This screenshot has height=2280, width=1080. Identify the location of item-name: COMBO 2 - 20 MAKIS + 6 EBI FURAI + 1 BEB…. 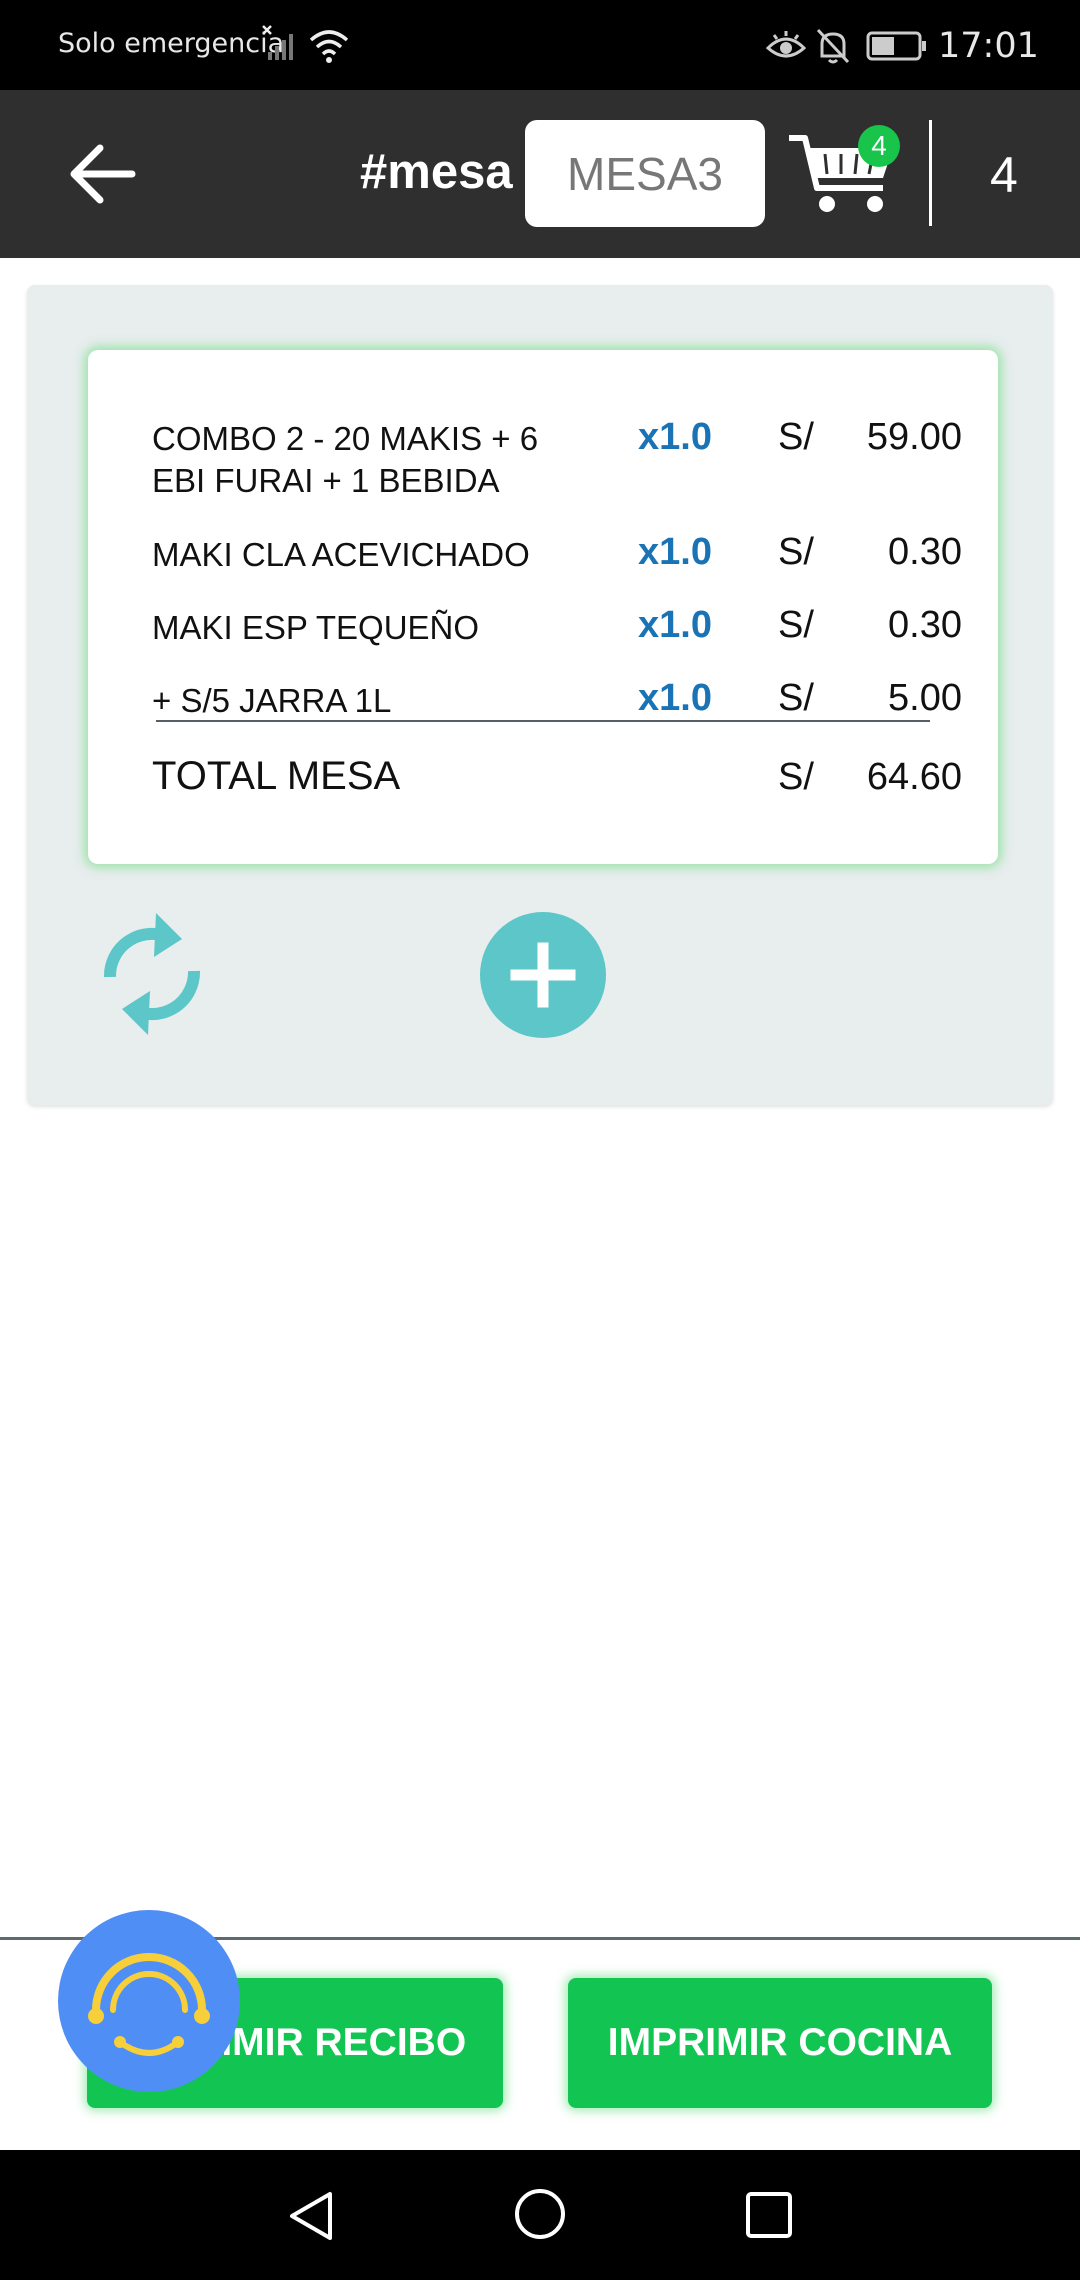
(345, 459).